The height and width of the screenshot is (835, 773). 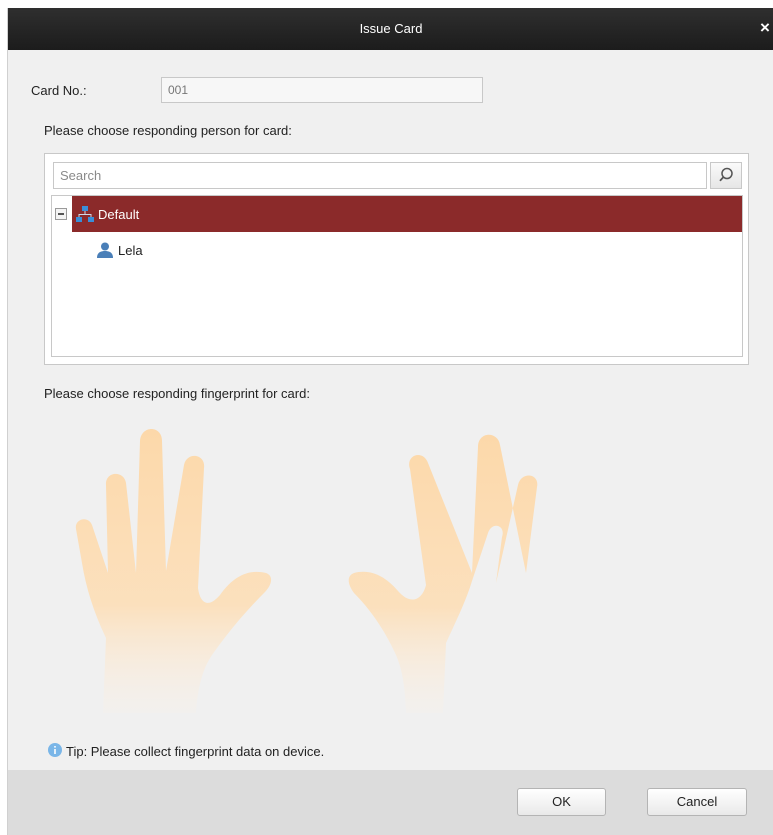 I want to click on info-icon, so click(x=55, y=750).